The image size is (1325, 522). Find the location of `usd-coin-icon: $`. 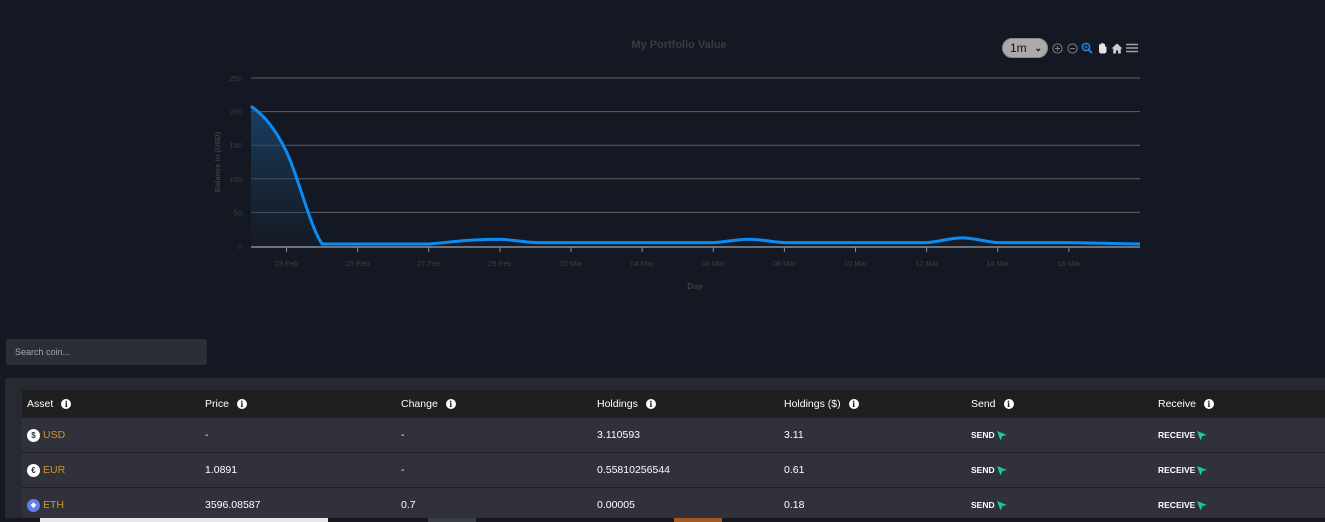

usd-coin-icon: $ is located at coordinates (33, 435).